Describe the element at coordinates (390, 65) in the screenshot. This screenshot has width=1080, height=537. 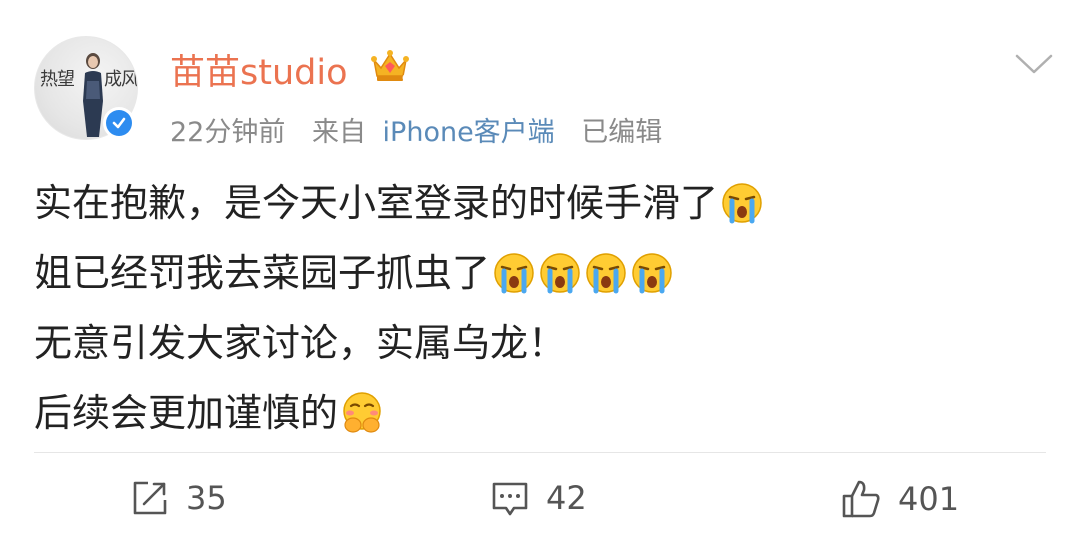
I see `vip-crown-icon: 6` at that location.